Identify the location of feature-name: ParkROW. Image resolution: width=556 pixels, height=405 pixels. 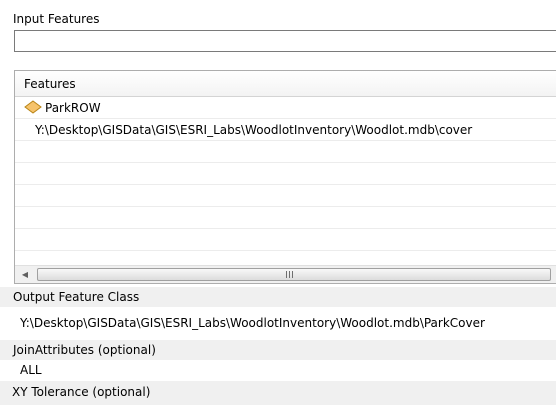
(73, 108).